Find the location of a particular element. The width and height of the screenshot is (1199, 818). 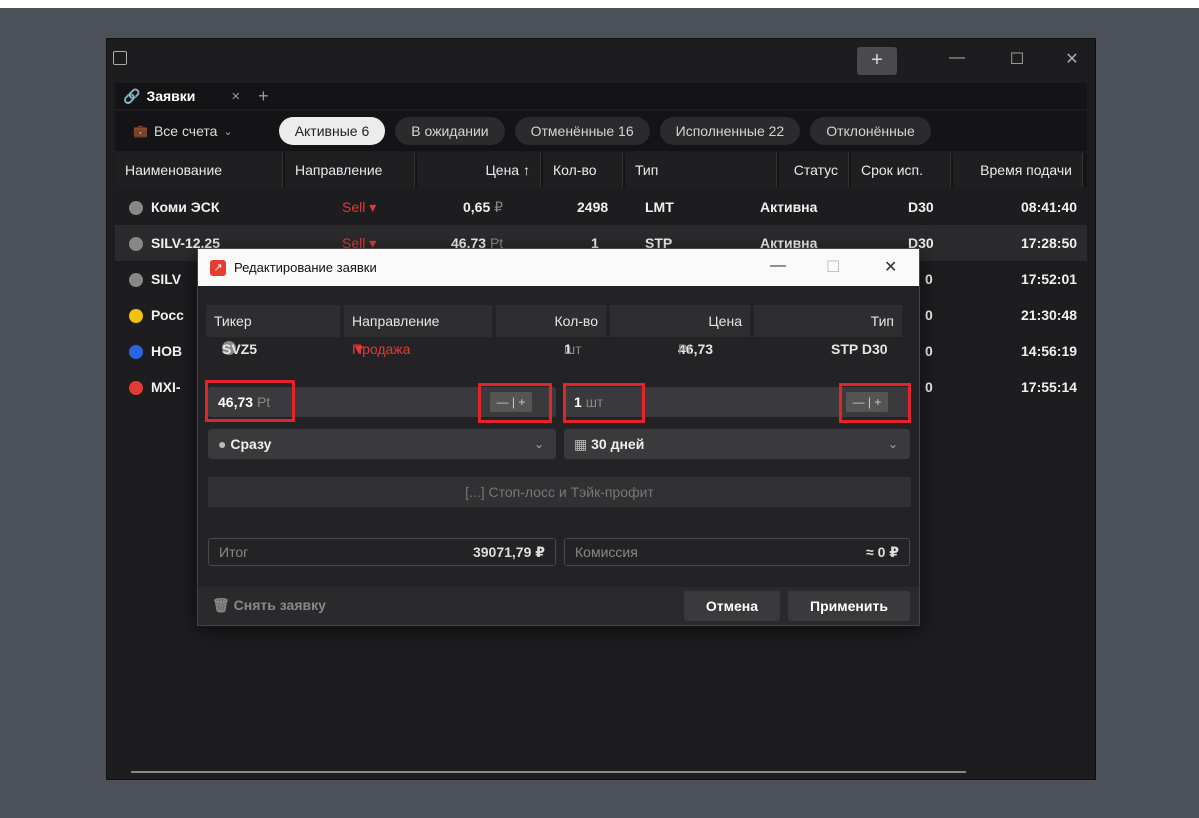

filter-active: Активные 6 is located at coordinates (332, 131).